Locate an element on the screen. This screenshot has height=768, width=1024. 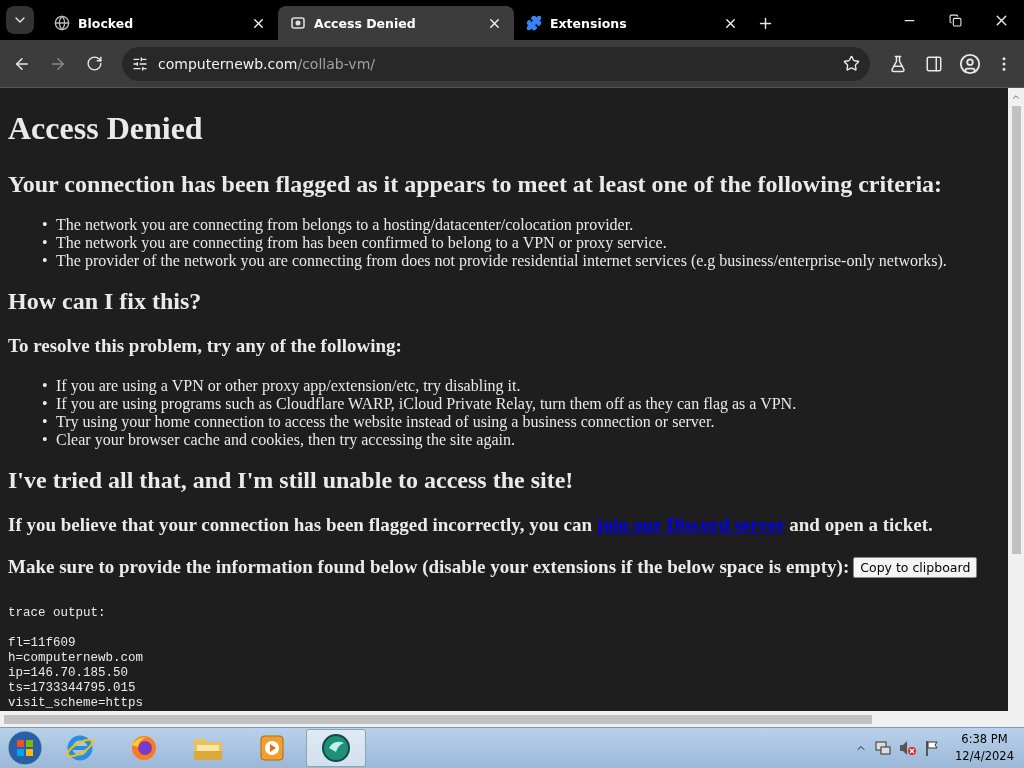
vertical-scrollbar is located at coordinates (1016, 399).